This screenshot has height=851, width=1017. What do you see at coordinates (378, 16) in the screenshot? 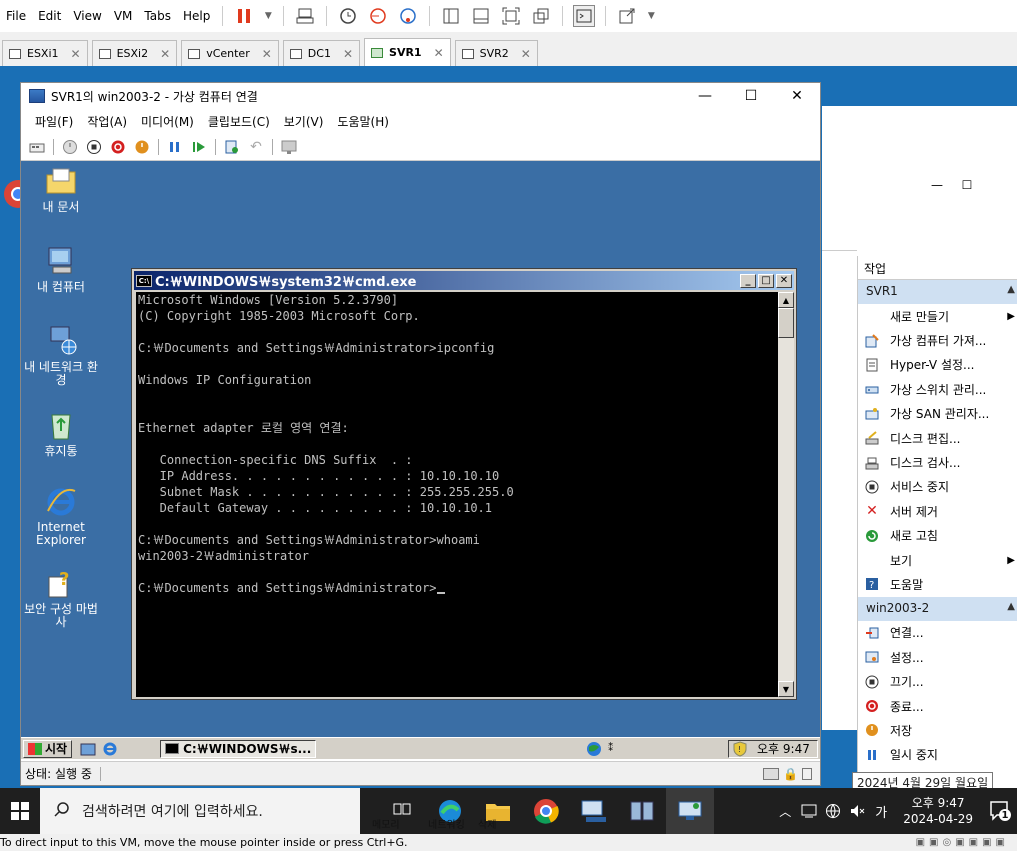
I see `revert-snapshot-icon` at bounding box center [378, 16].